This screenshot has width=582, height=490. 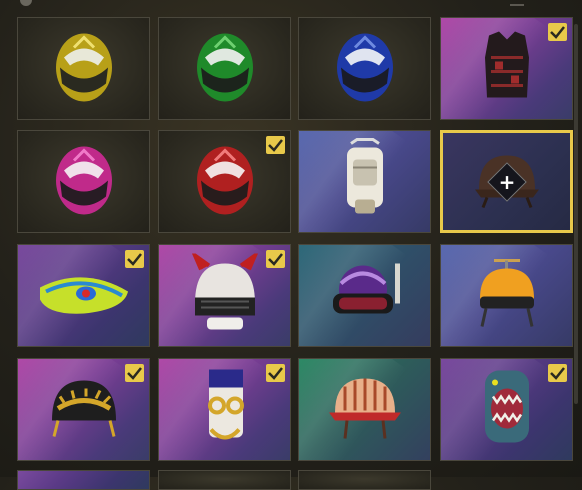 What do you see at coordinates (517, 3) in the screenshot?
I see `header-mark-icon` at bounding box center [517, 3].